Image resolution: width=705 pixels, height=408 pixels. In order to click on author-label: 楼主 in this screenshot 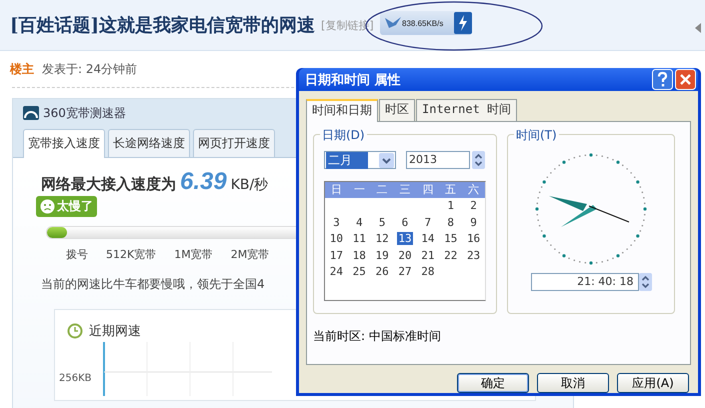, I will do `click(22, 69)`.